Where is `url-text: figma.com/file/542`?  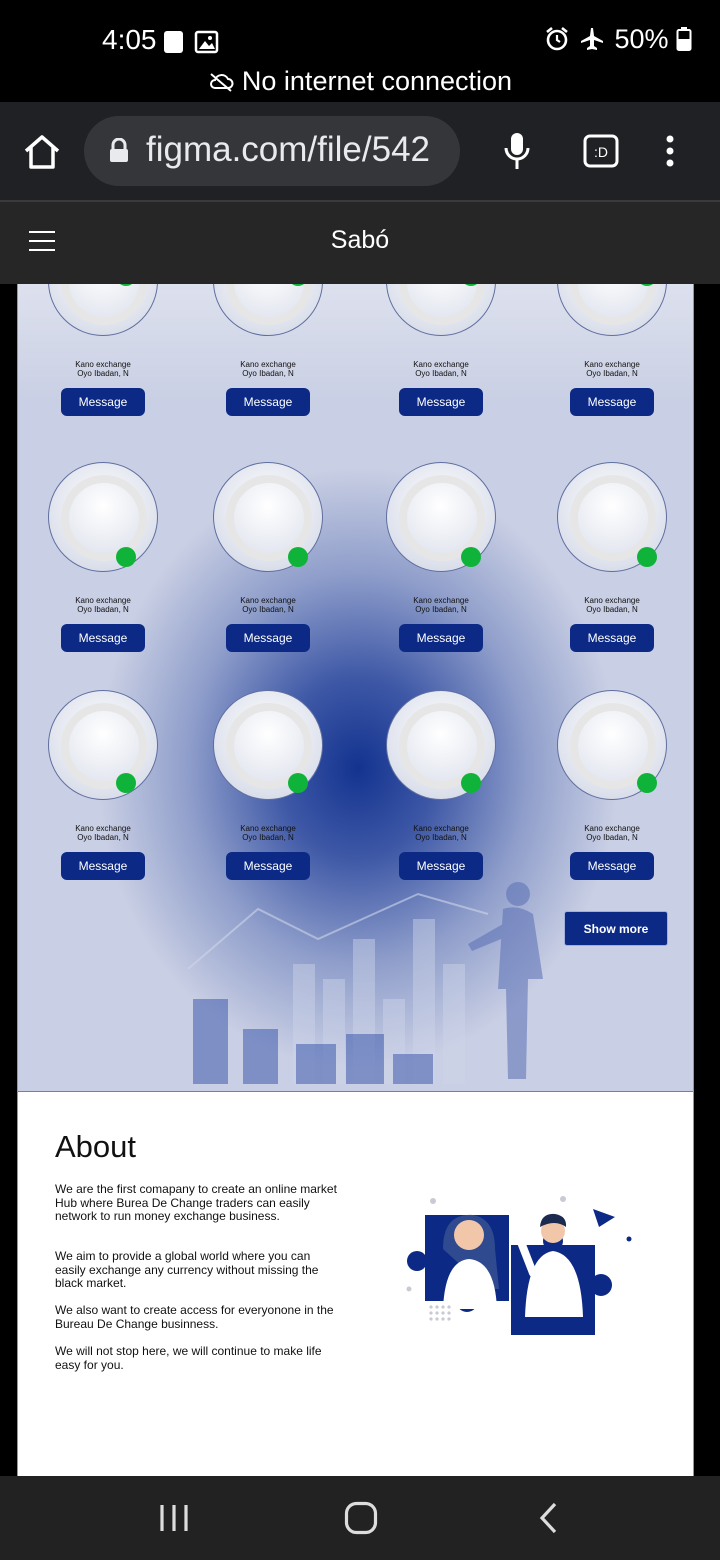
url-text: figma.com/file/542 is located at coordinates (301, 150).